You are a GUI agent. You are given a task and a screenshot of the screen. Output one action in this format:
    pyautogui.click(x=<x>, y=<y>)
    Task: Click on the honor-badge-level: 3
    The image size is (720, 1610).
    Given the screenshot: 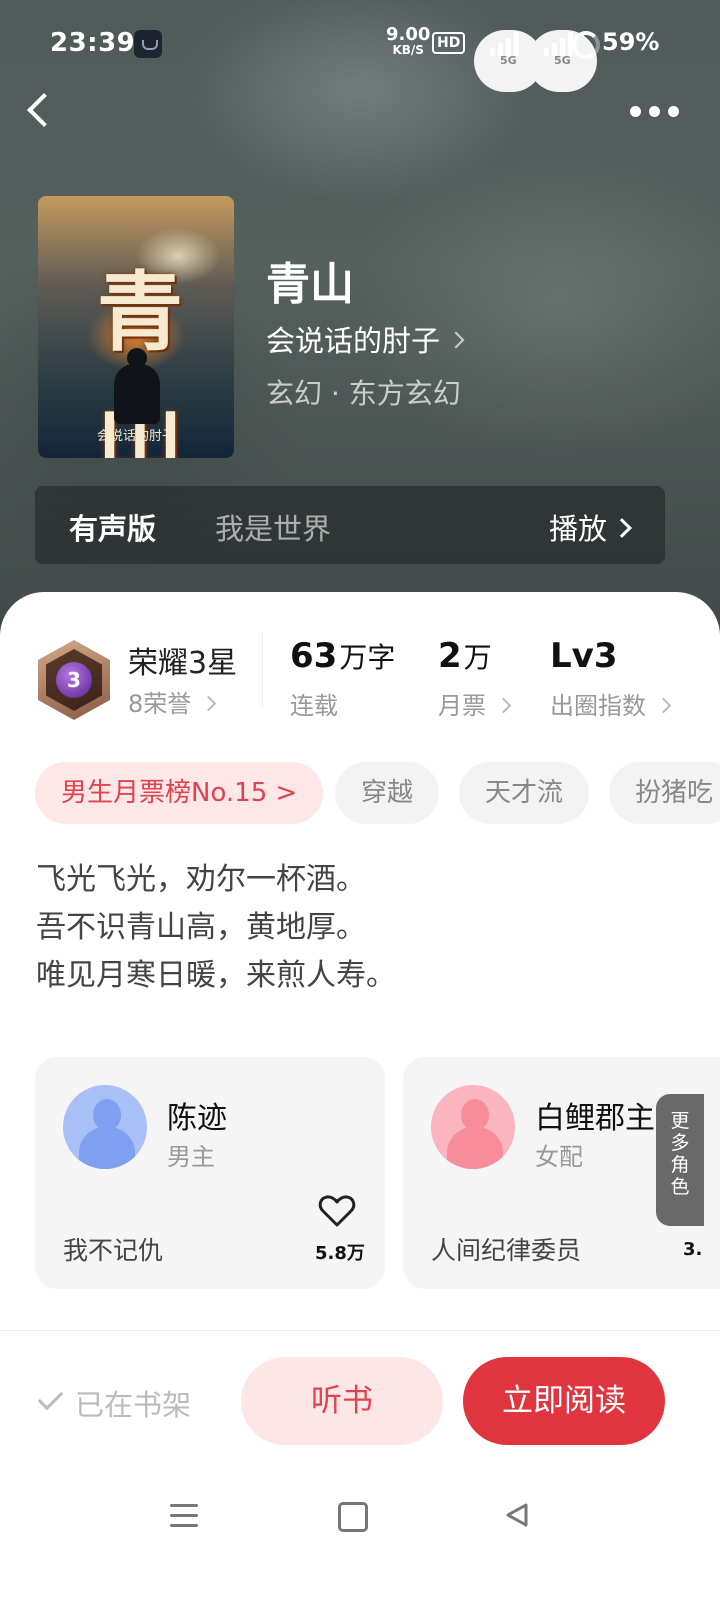 What is the action you would take?
    pyautogui.click(x=74, y=680)
    